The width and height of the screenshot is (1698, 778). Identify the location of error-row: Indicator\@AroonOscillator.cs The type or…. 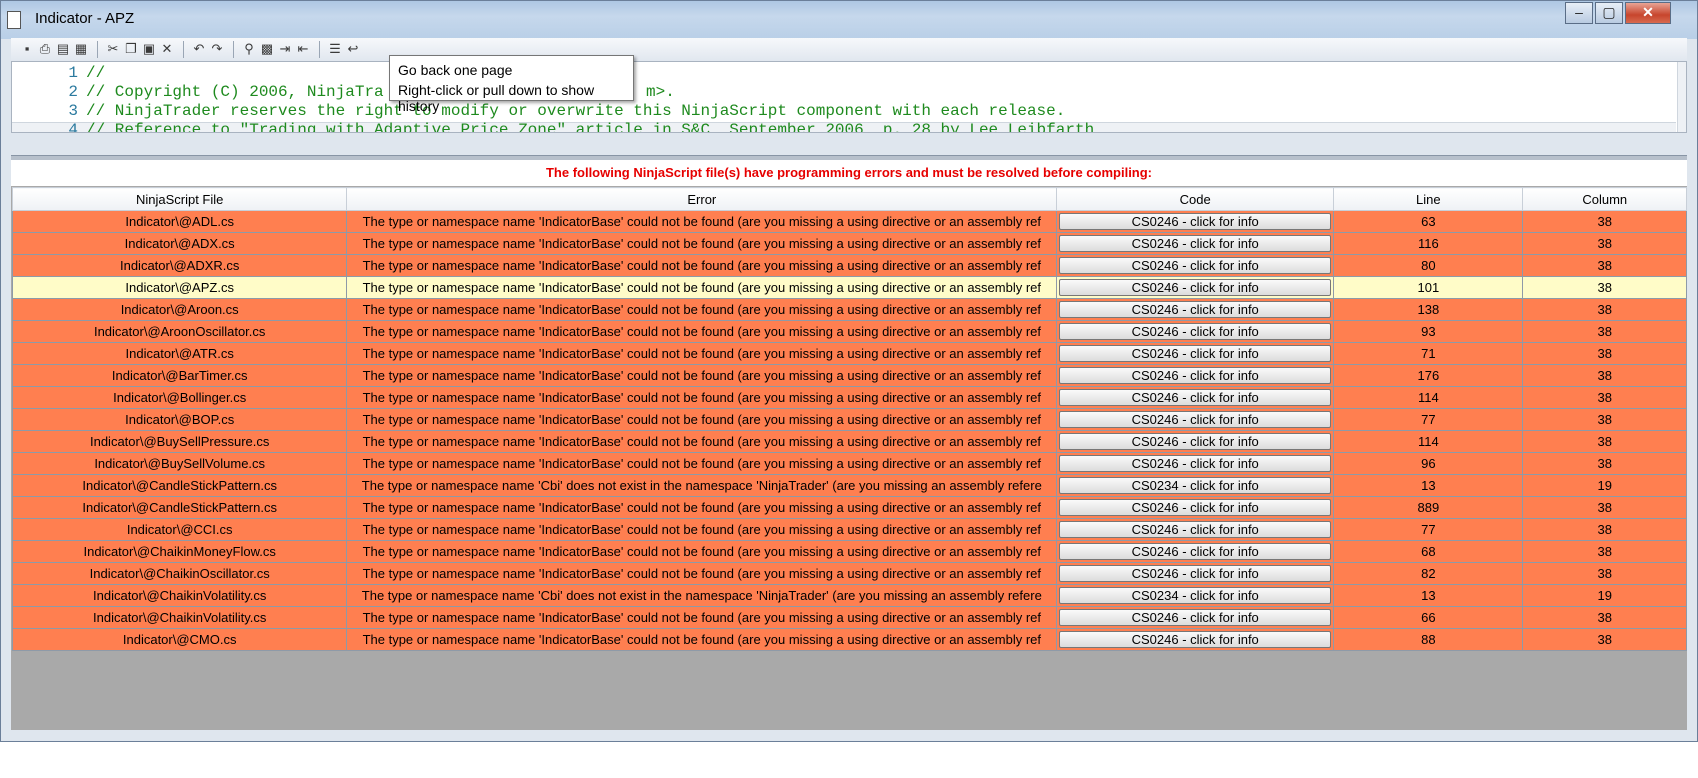
(849, 331).